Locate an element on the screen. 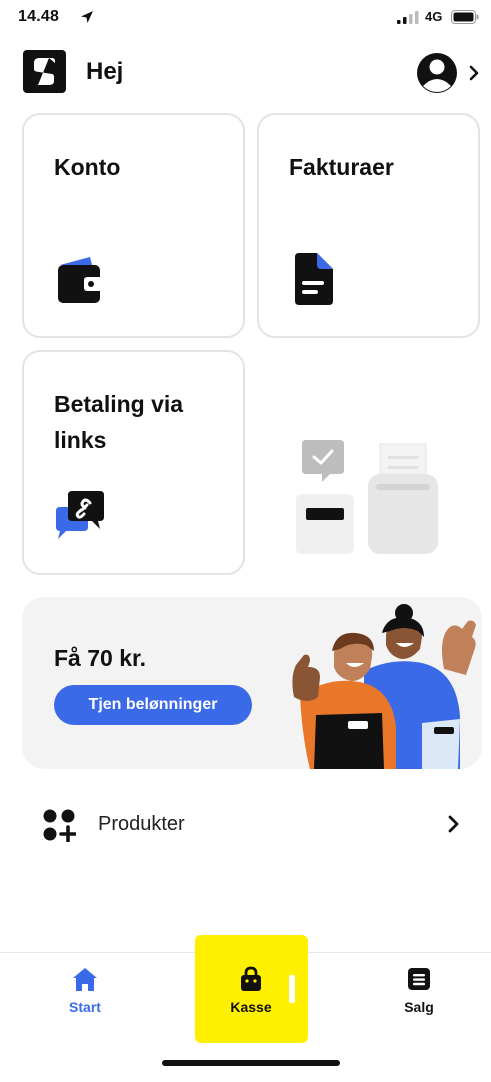  tile-konto-title: Konto is located at coordinates (87, 167).